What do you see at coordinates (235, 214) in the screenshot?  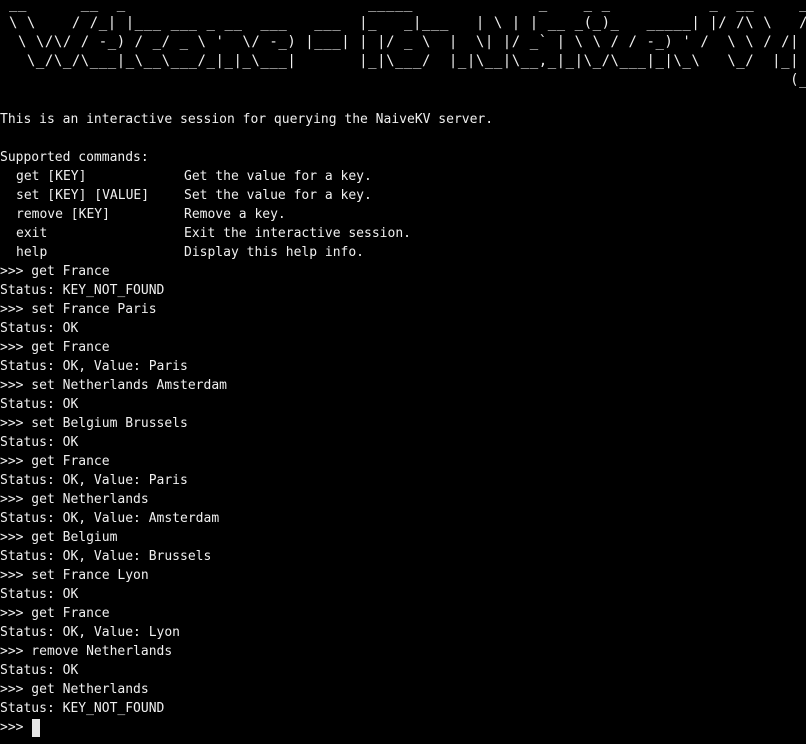 I see `command-description: Remove a key.` at bounding box center [235, 214].